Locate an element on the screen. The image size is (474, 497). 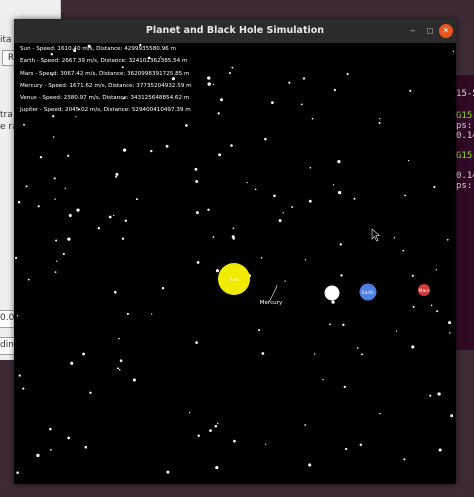
window-titlebar: Planet and Black Hole Simulation – □ ✕ is located at coordinates (235, 31).